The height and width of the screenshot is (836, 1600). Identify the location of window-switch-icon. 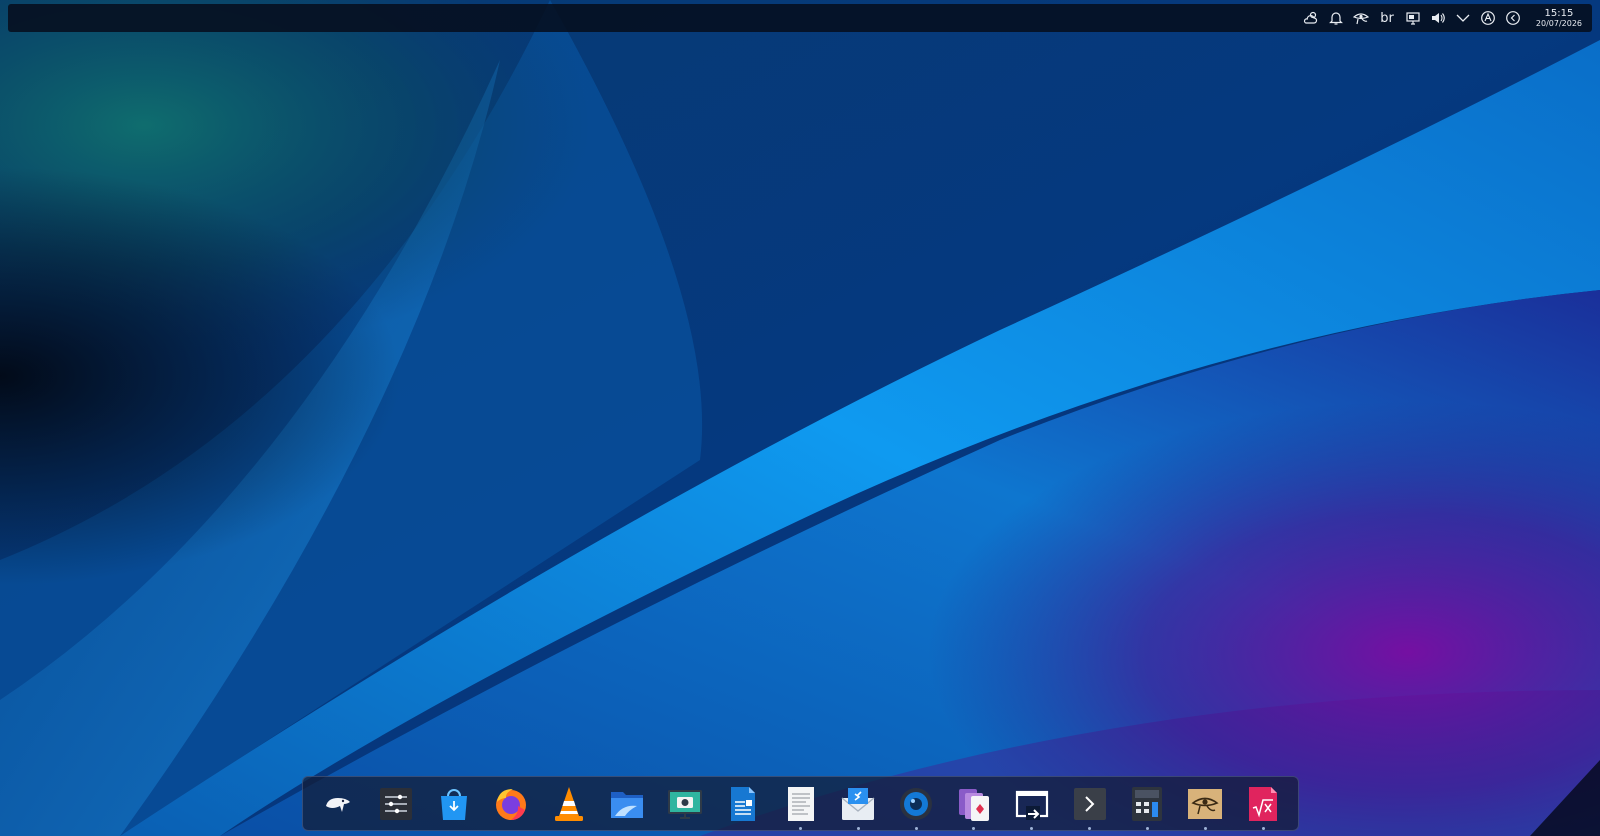
(1031, 805).